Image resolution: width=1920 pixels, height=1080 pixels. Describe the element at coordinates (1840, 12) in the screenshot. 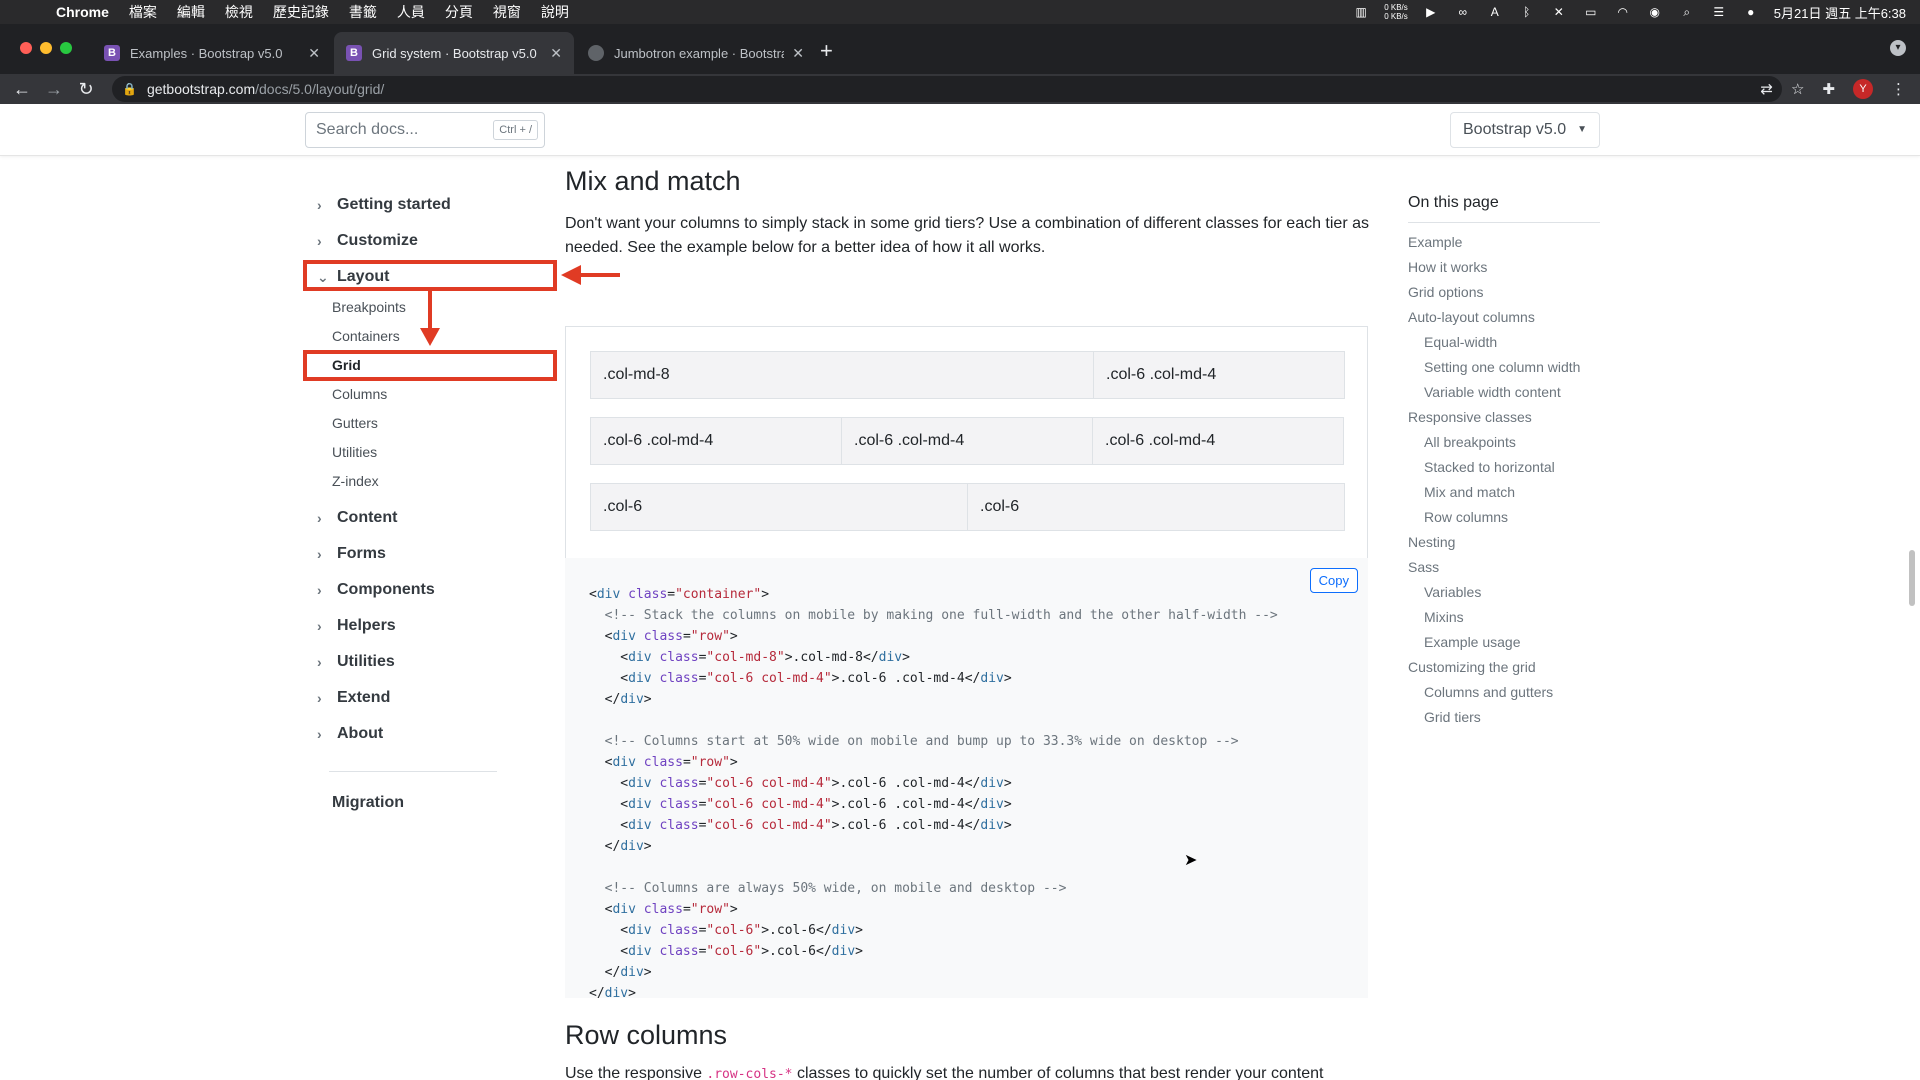

I see `clock: 5月21日 週五 上午6:38` at that location.